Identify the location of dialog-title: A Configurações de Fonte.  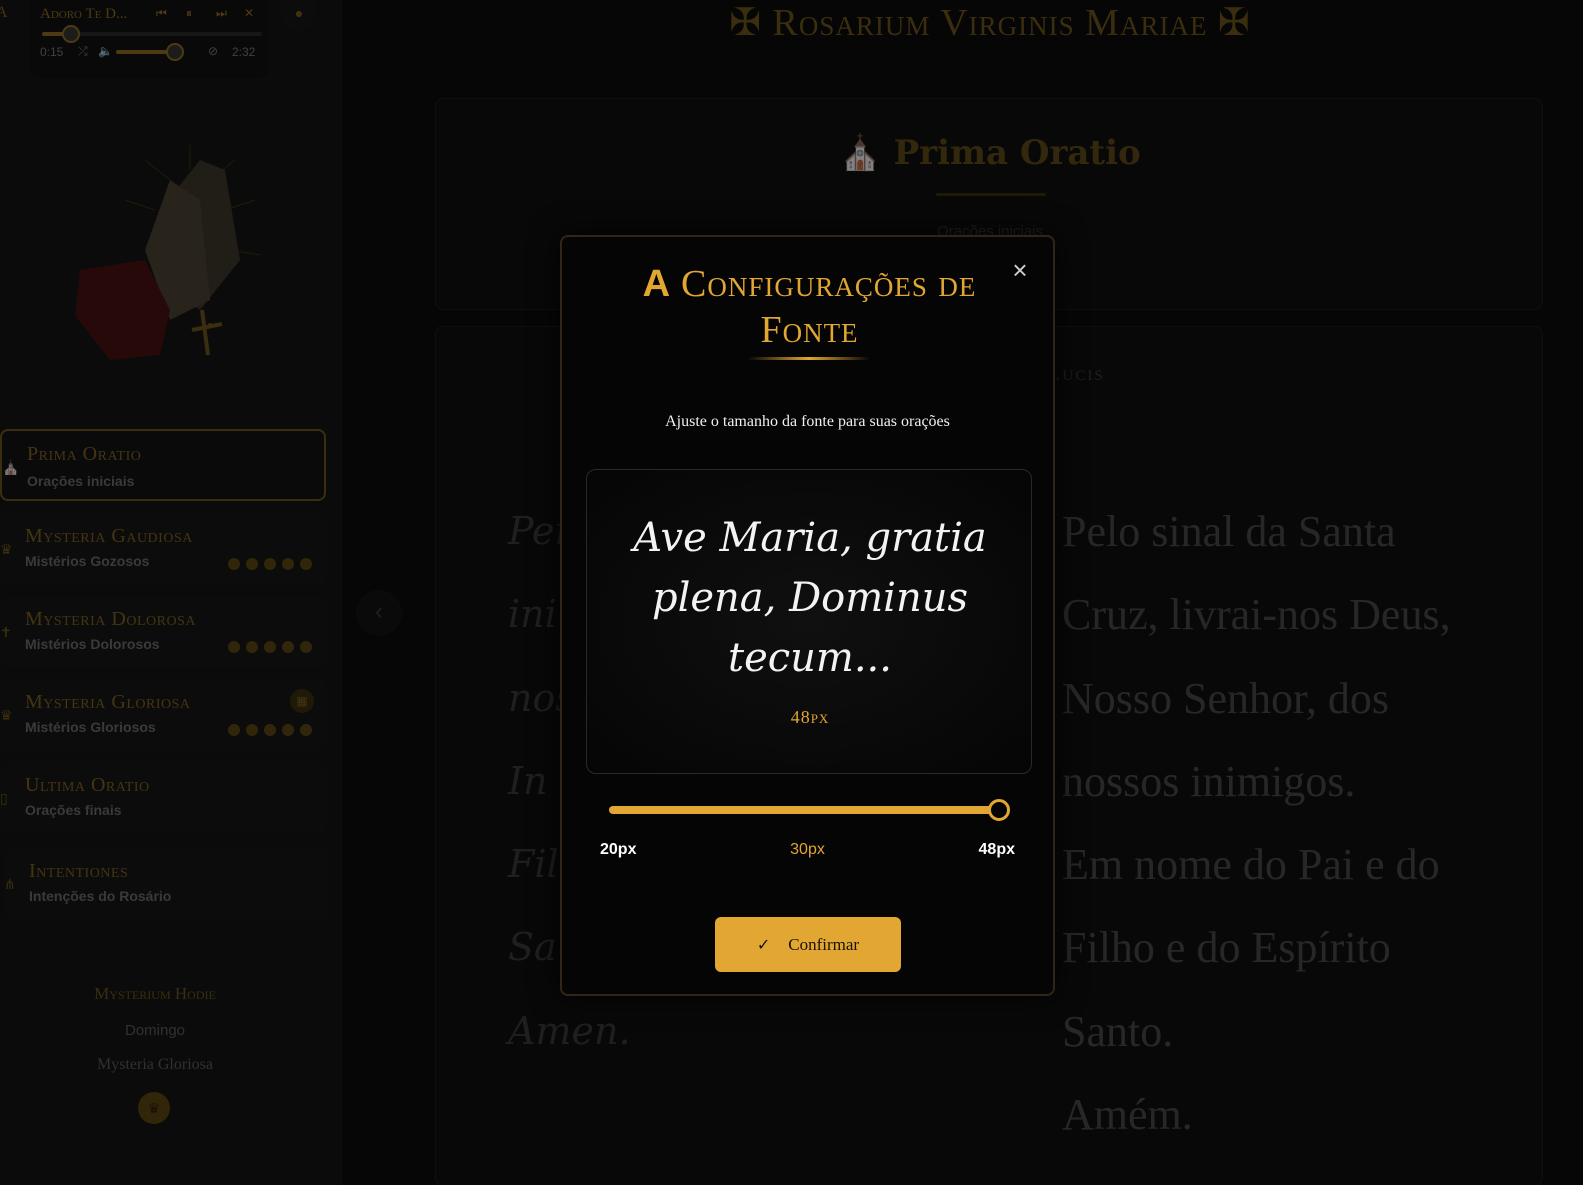
(809, 307).